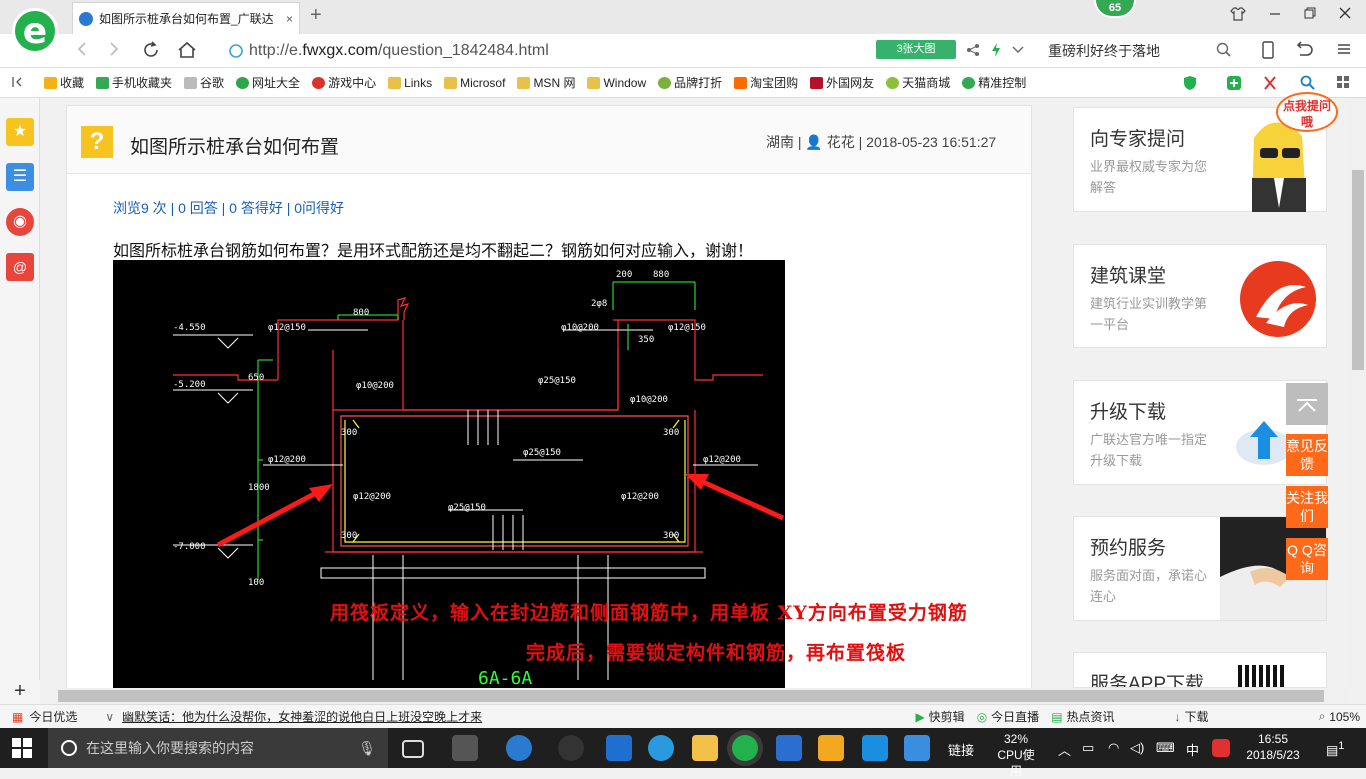 The image size is (1366, 779). I want to click on bookmark-item: 网址大全, so click(268, 82).